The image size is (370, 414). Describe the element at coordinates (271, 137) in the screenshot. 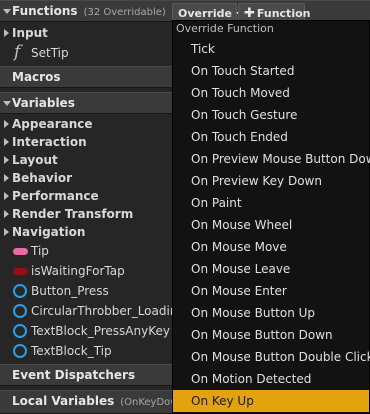

I see `menu-item-on-touch-ended: On Touch Ended` at that location.